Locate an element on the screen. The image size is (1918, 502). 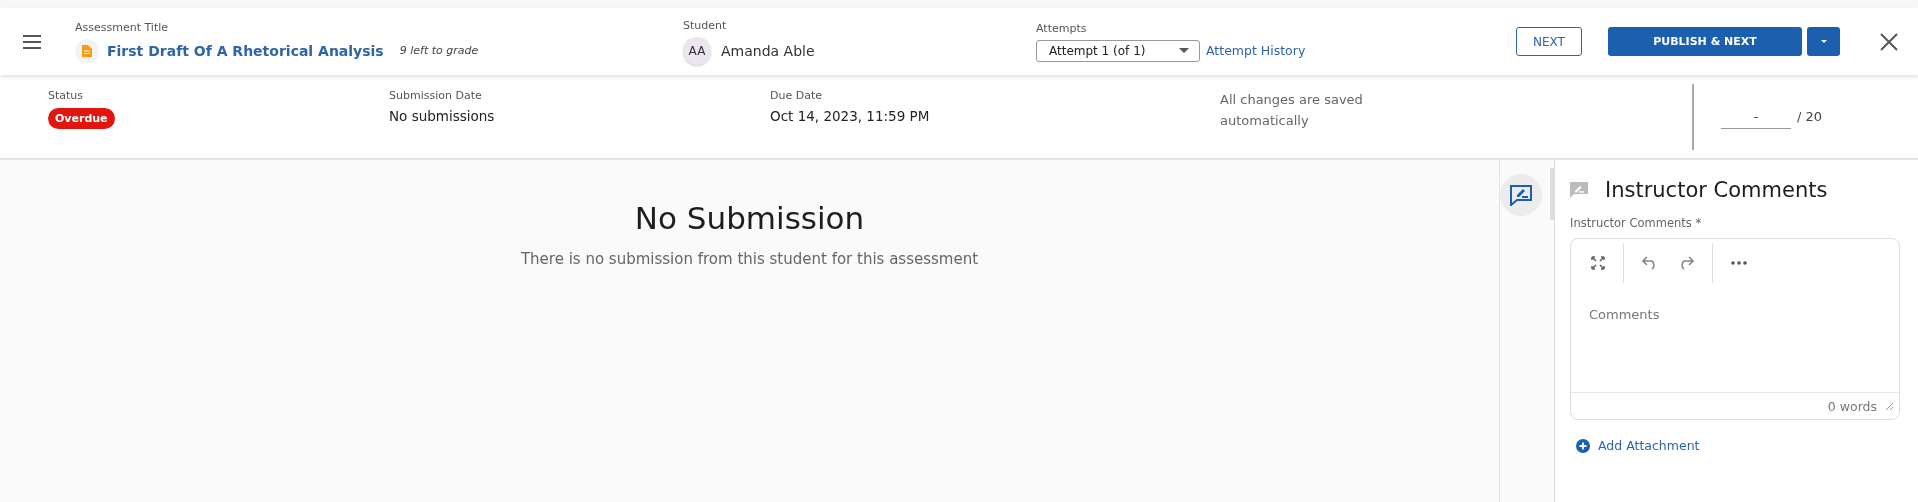
redo-icon is located at coordinates (1686, 263).